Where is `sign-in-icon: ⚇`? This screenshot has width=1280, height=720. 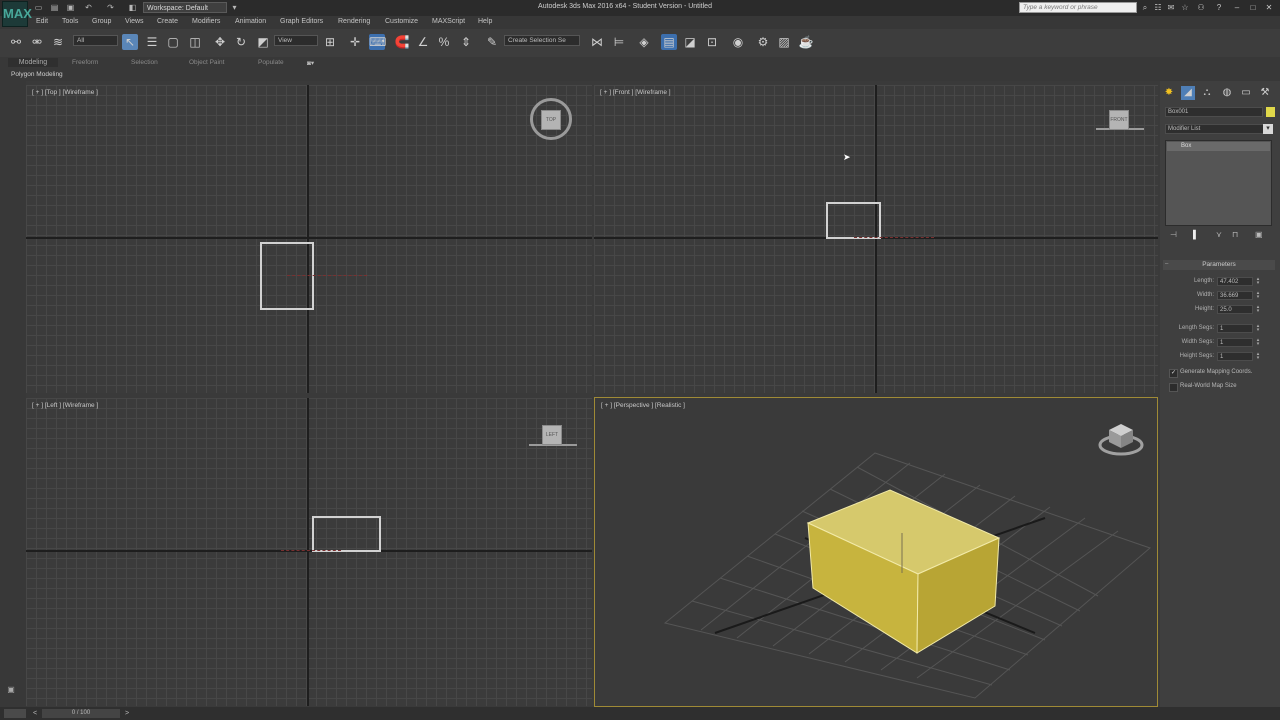 sign-in-icon: ⚇ is located at coordinates (1201, 8).